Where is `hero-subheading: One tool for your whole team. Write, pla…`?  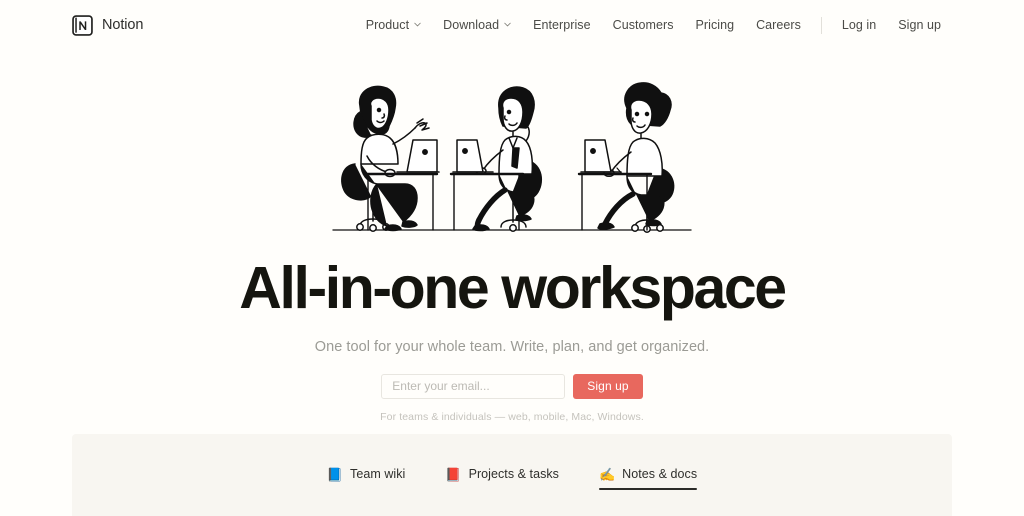
hero-subheading: One tool for your whole team. Write, pla… is located at coordinates (512, 346).